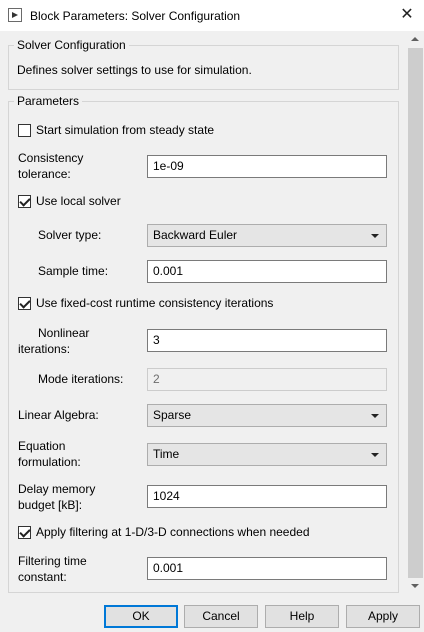 The height and width of the screenshot is (632, 424). What do you see at coordinates (267, 415) in the screenshot?
I see `linear-algebra-dropdown: Sparse` at bounding box center [267, 415].